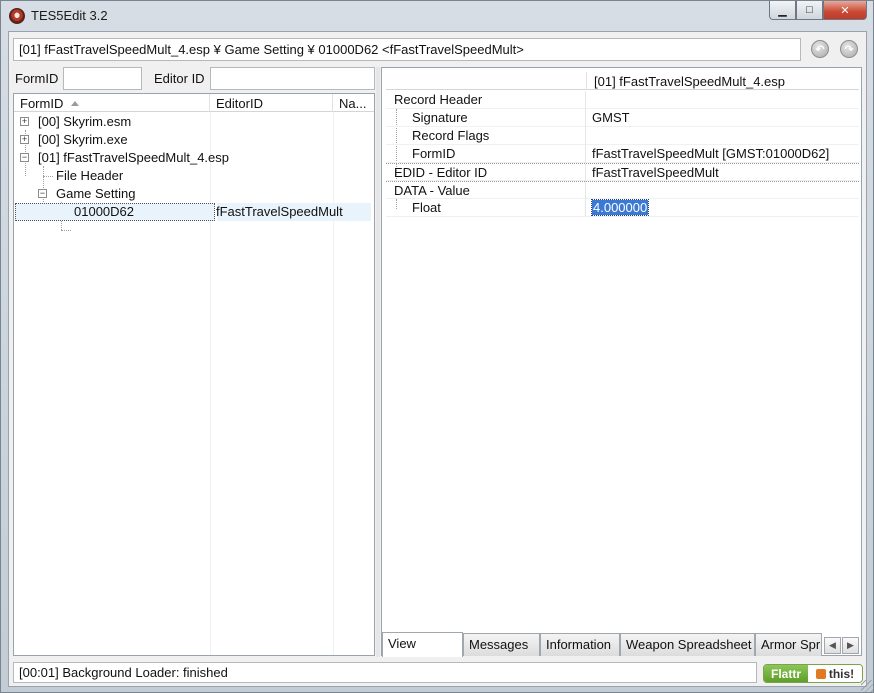 This screenshot has width=874, height=693. Describe the element at coordinates (85, 121) in the screenshot. I see `tree-node-label: [00] Skyrim.esm` at that location.